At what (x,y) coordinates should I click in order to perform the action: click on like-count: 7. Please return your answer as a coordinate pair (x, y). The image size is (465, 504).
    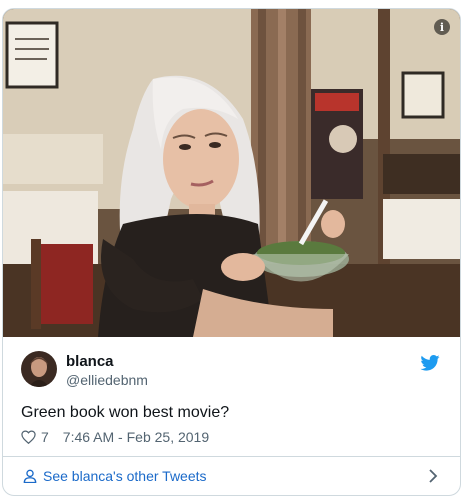
    Looking at the image, I should click on (45, 437).